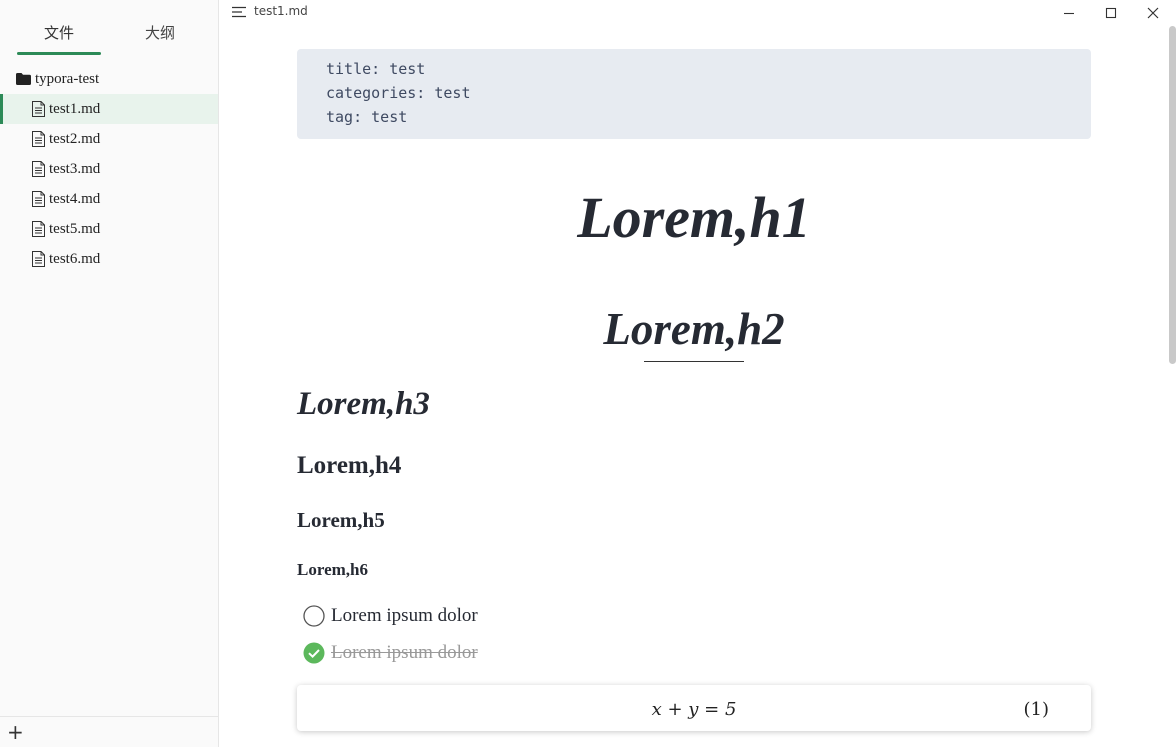  I want to click on file-label: test4.md, so click(75, 199).